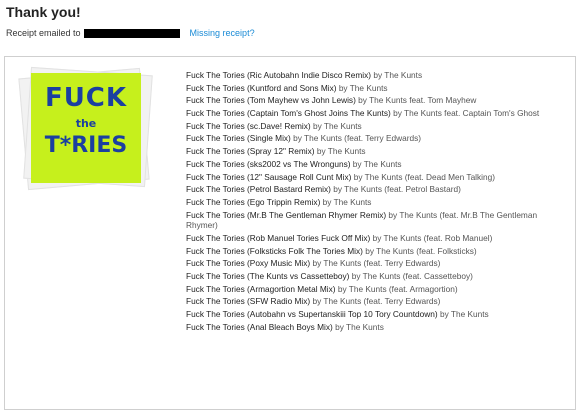  What do you see at coordinates (248, 125) in the screenshot?
I see `track-title: Fuck The Tories (sc.Dave! Remix)` at bounding box center [248, 125].